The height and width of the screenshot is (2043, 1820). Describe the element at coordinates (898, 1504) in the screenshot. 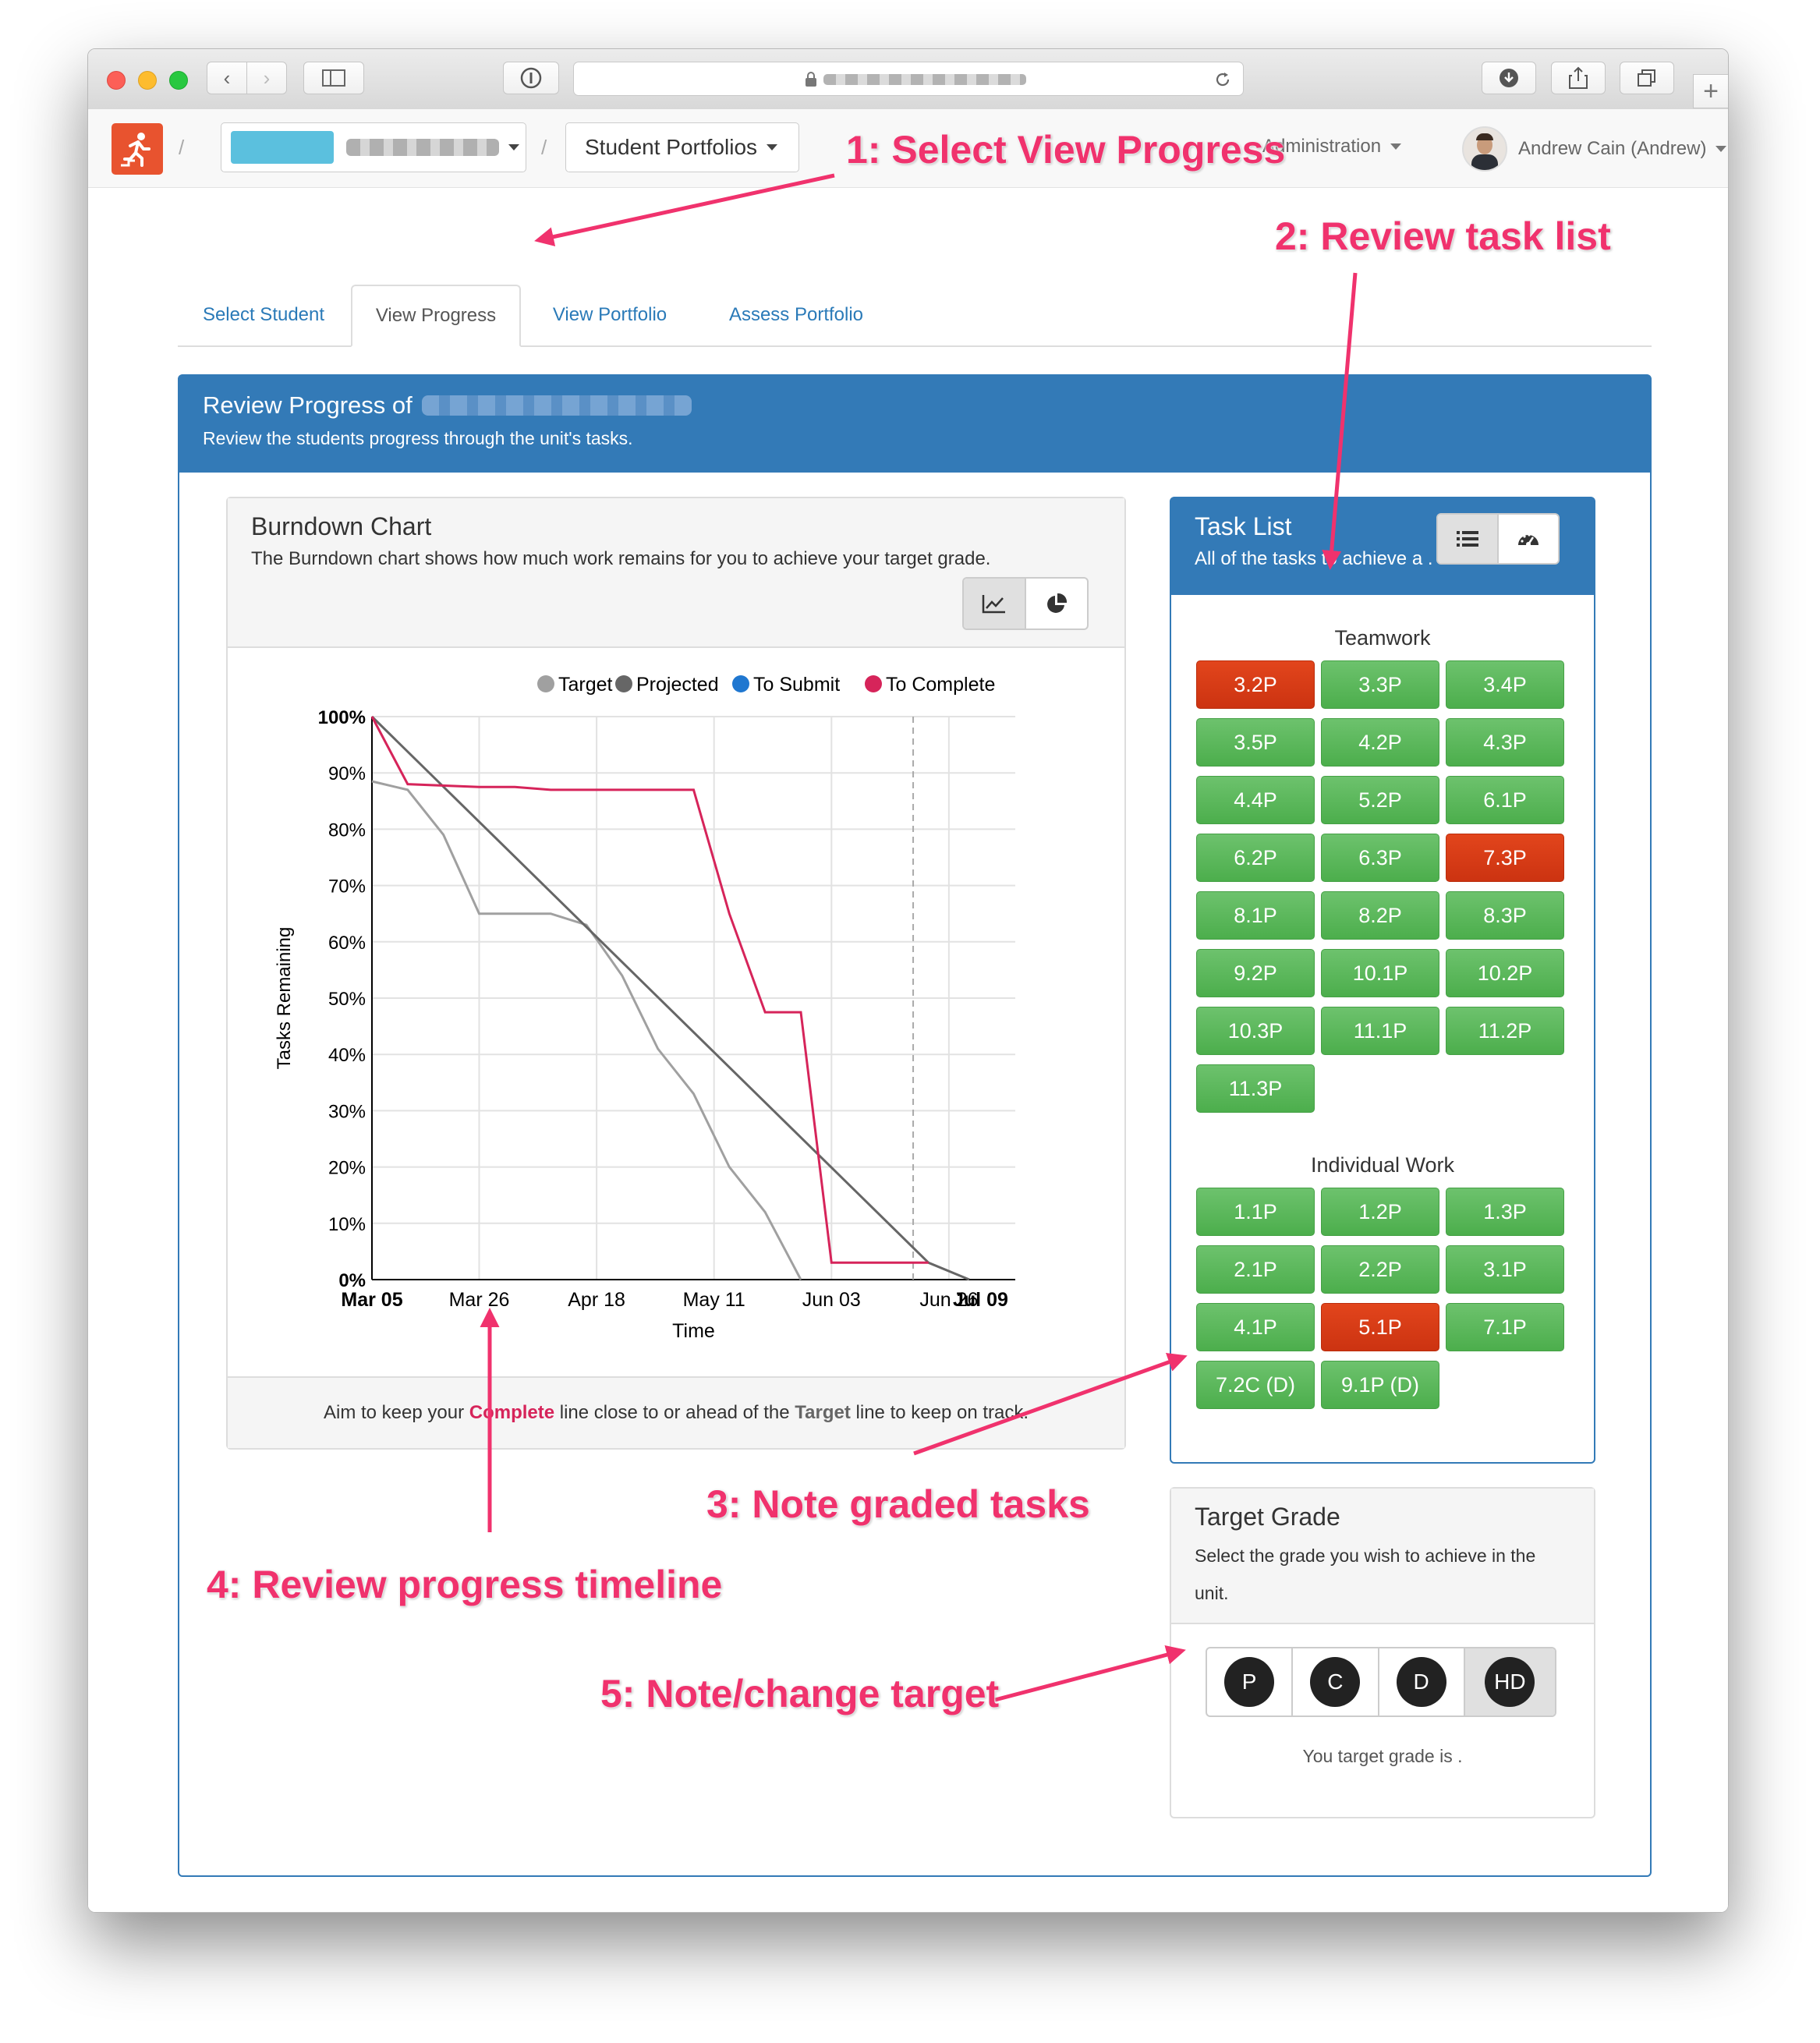

I see `annotation-3: 3: Note graded tasks` at that location.